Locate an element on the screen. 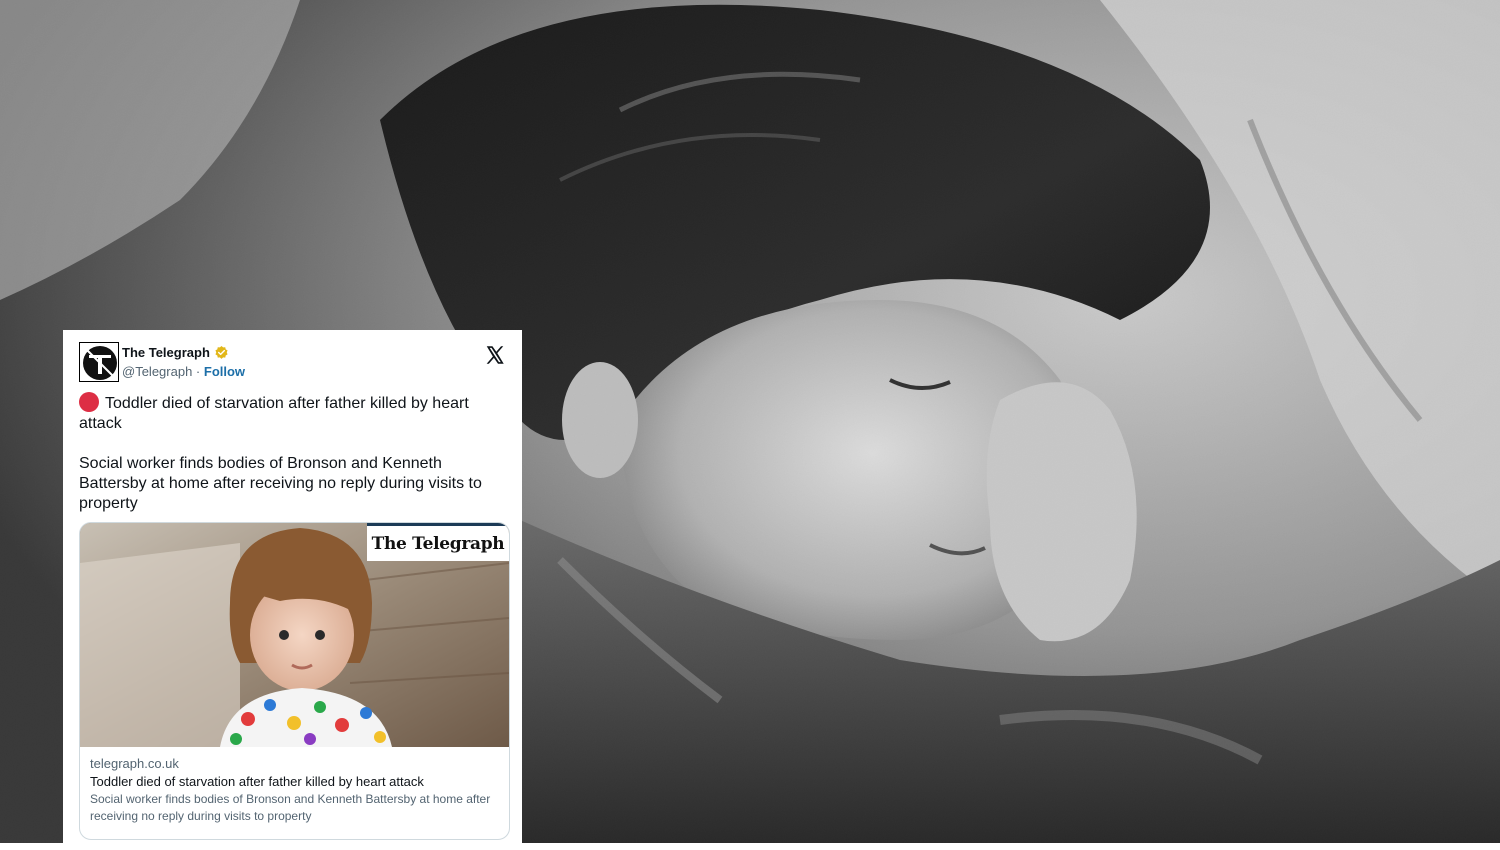 The width and height of the screenshot is (1500, 850). x-logo-icon is located at coordinates (495, 355).